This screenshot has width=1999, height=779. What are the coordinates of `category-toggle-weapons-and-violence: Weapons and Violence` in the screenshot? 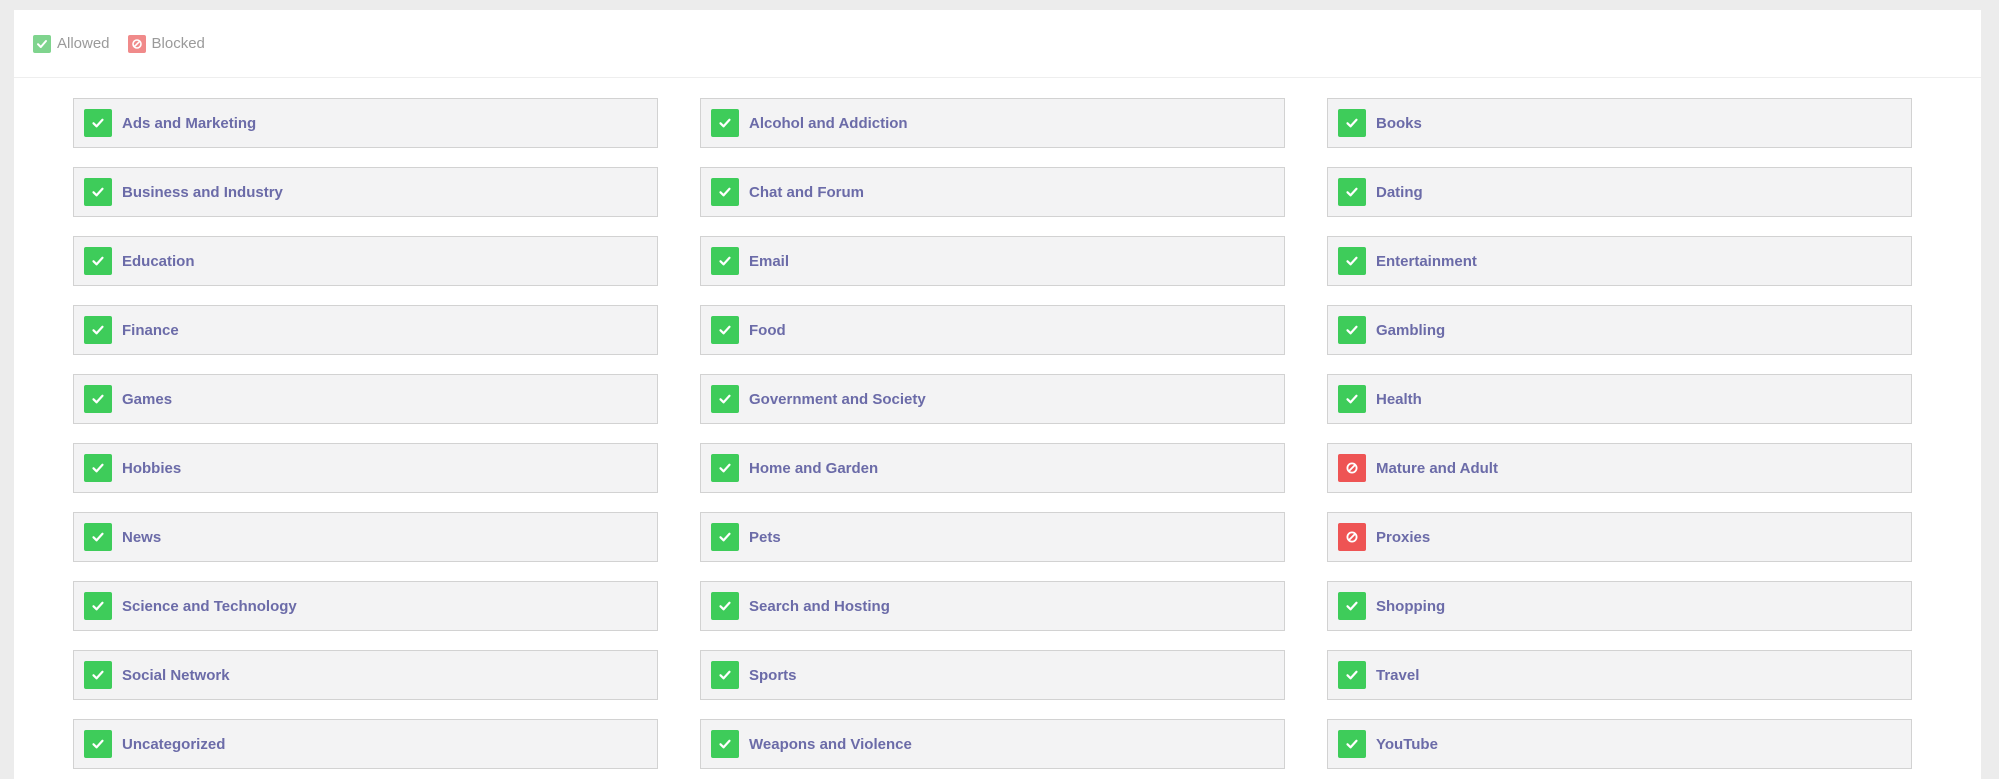 It's located at (992, 744).